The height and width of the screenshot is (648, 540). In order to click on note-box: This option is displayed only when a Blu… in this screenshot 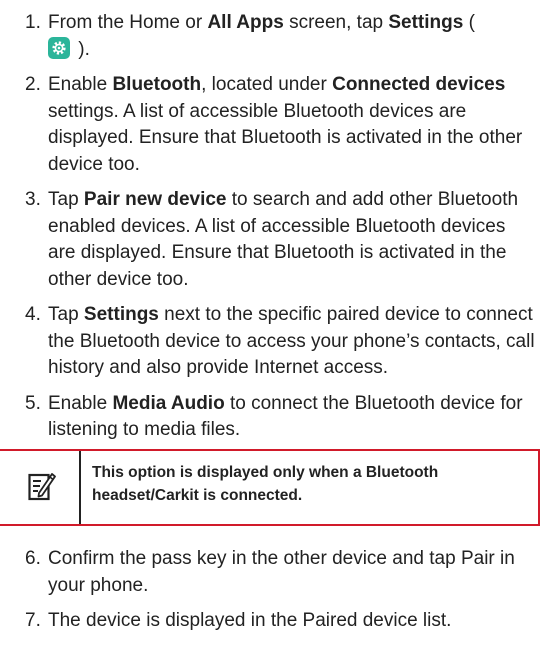, I will do `click(270, 487)`.